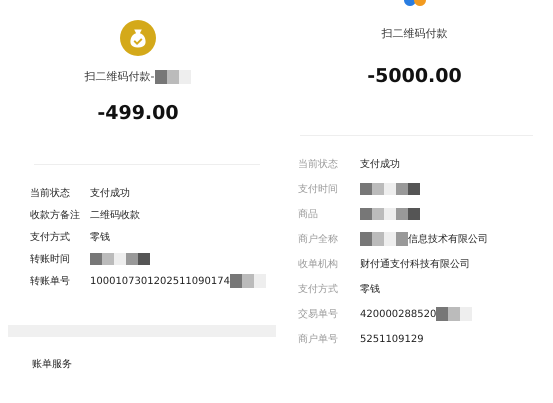 The image size is (553, 403). What do you see at coordinates (160, 281) in the screenshot?
I see `field-value: 1000107301202511090174` at bounding box center [160, 281].